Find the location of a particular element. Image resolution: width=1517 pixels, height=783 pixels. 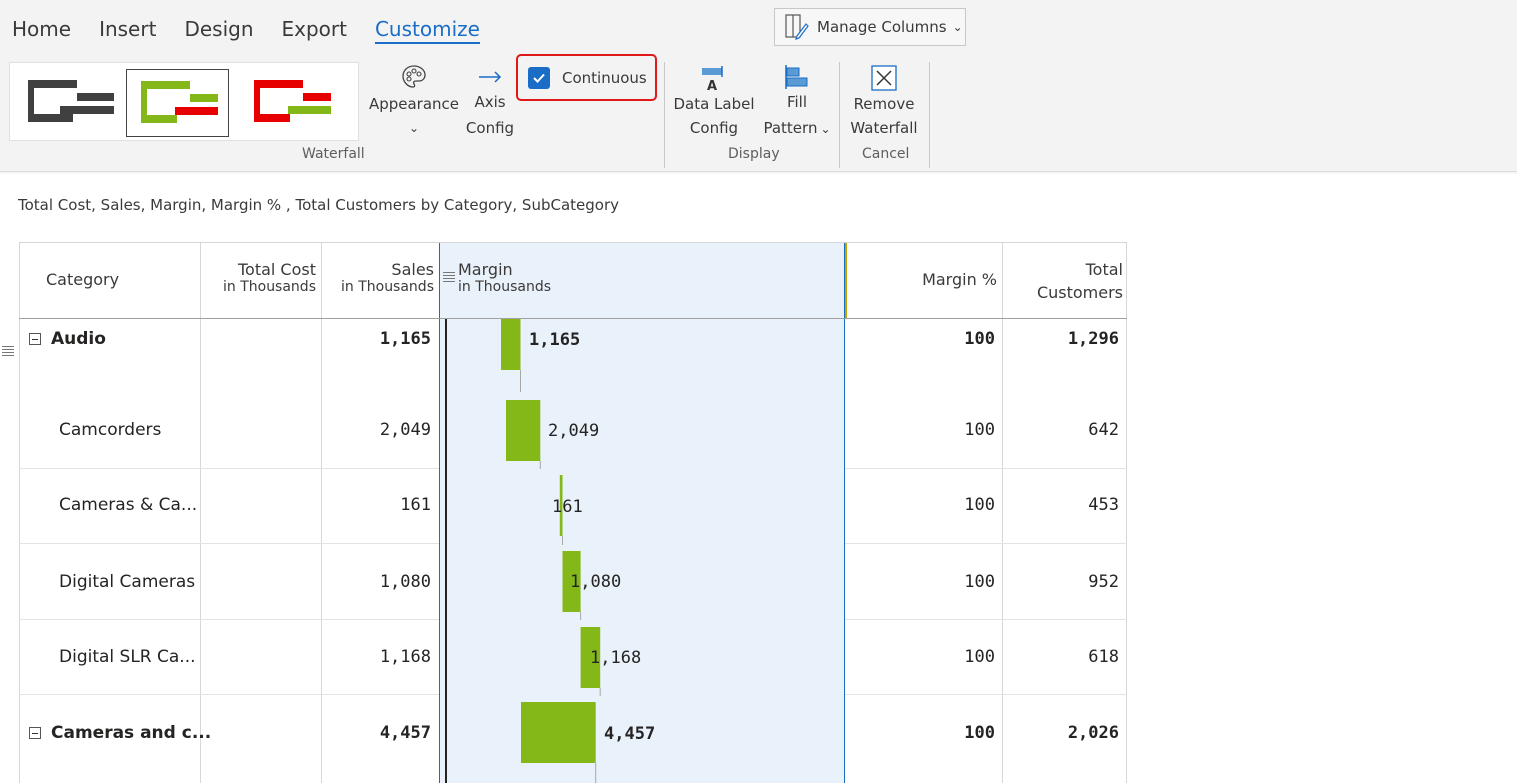

arrow-right-icon is located at coordinates (490, 77).